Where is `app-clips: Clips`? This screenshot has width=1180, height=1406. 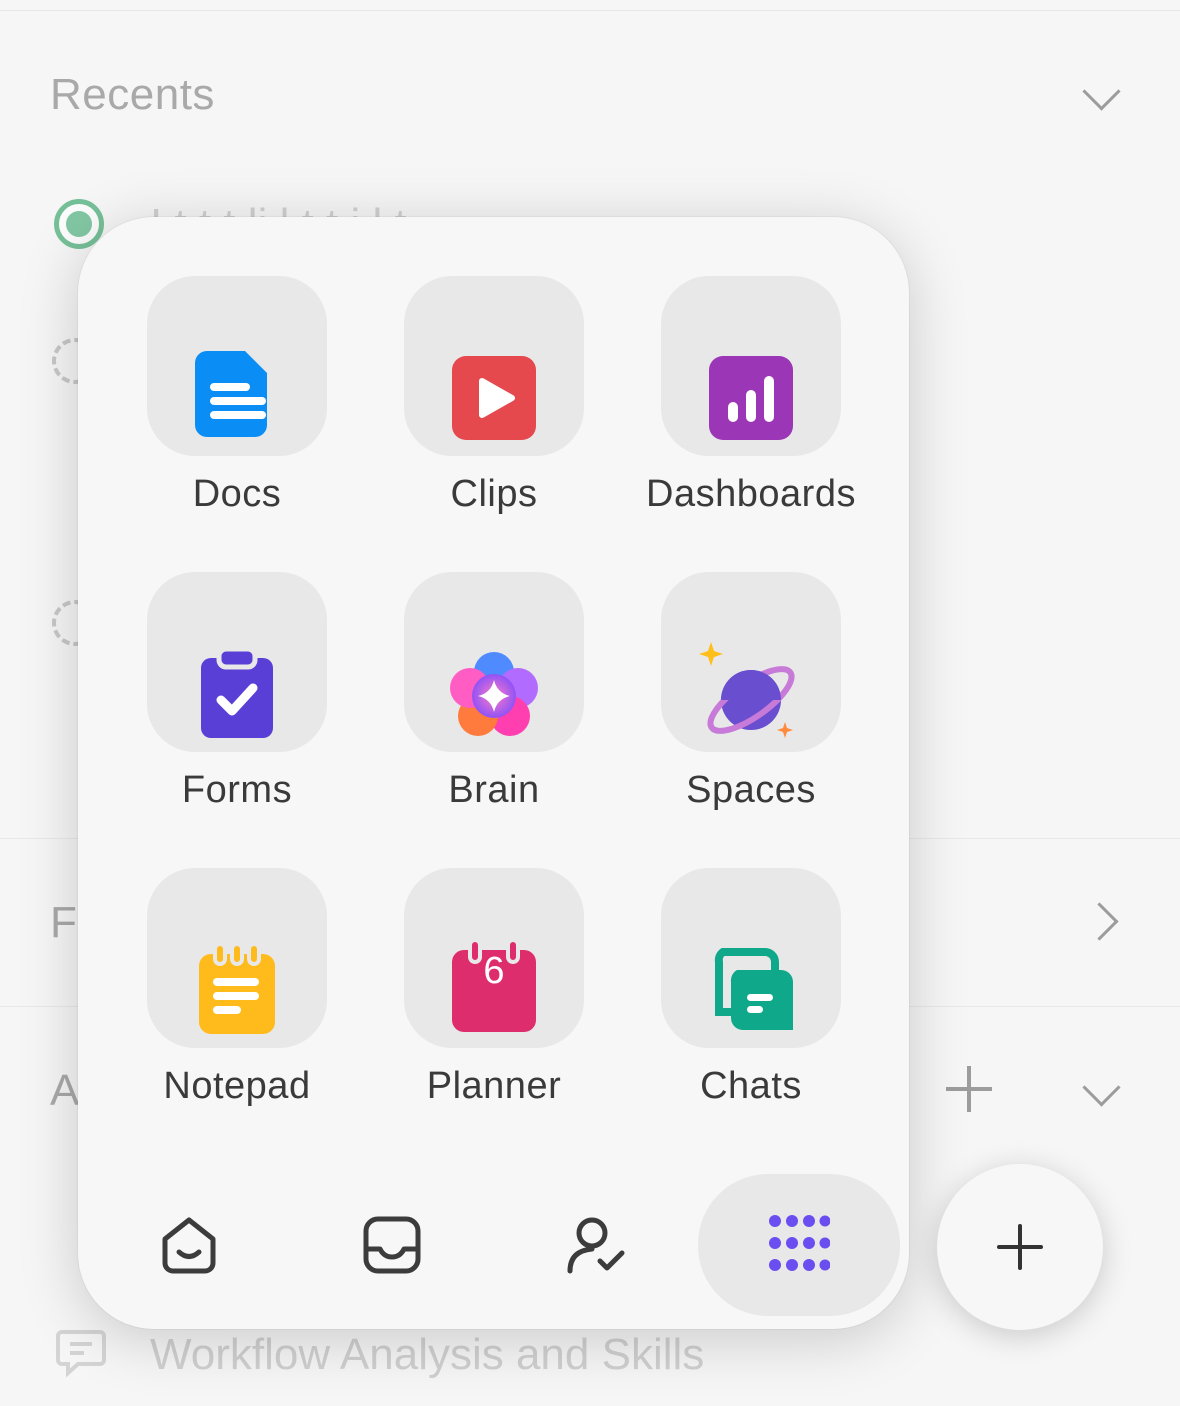 app-clips: Clips is located at coordinates (494, 406).